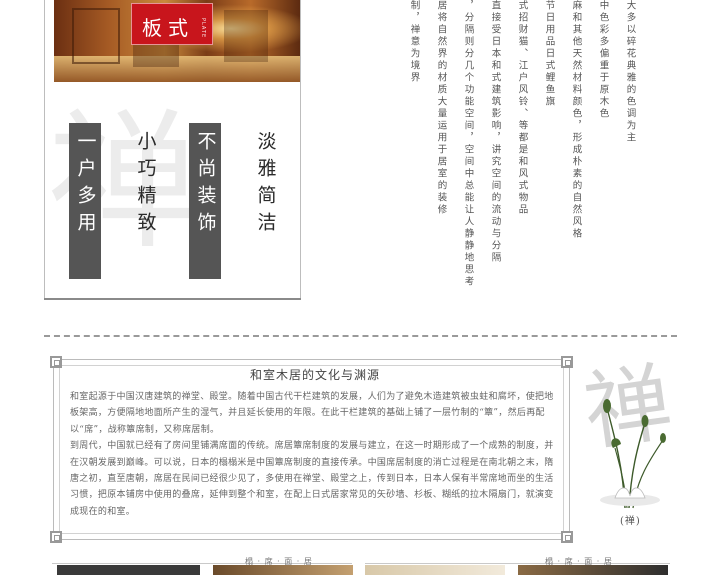 The width and height of the screenshot is (720, 575). What do you see at coordinates (495, 132) in the screenshot?
I see `vertical-text-line-6: 直接受日本和式建筑影响，讲究空间的流动与分隔` at bounding box center [495, 132].